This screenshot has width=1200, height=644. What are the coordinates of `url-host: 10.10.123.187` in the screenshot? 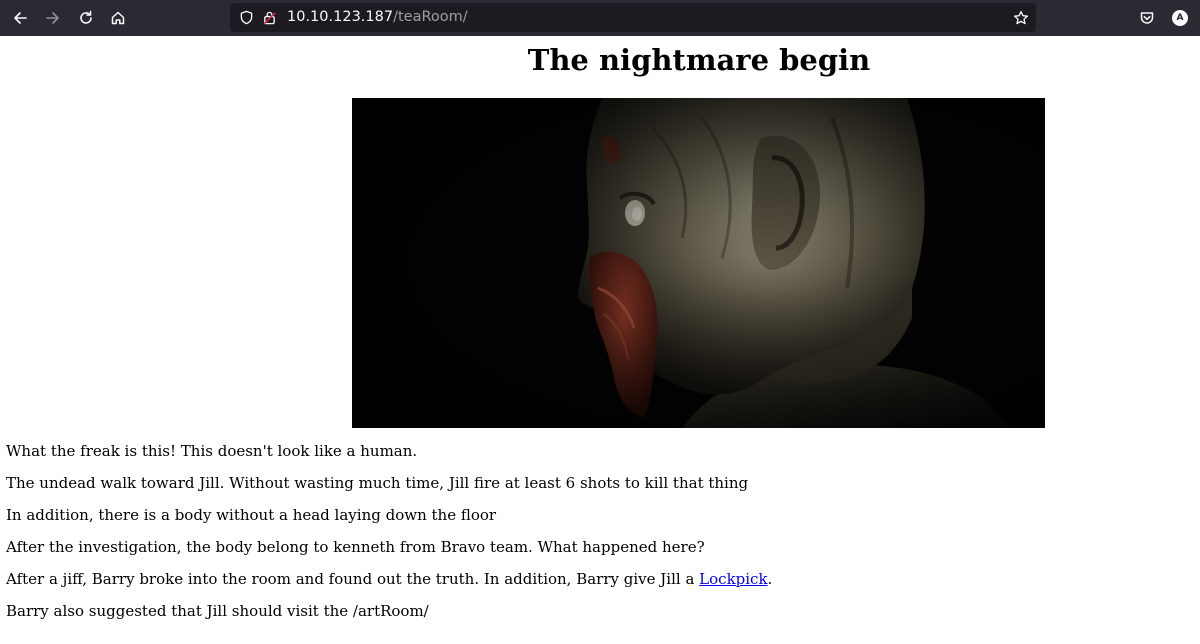 It's located at (340, 17).